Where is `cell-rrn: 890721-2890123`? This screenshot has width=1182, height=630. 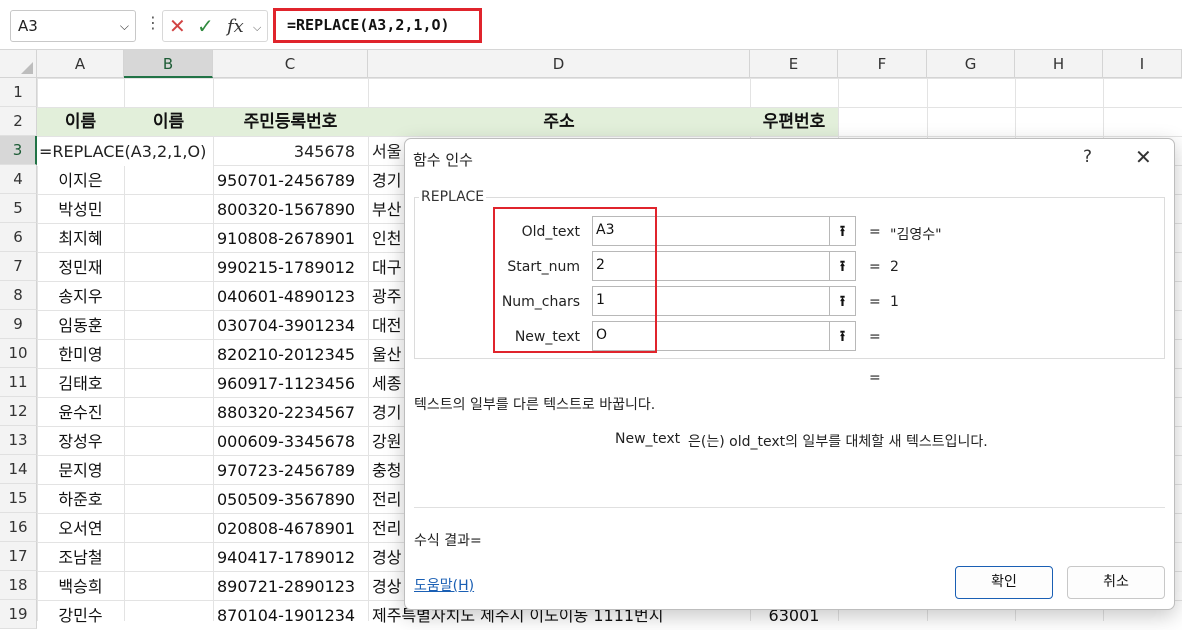 cell-rrn: 890721-2890123 is located at coordinates (290, 586).